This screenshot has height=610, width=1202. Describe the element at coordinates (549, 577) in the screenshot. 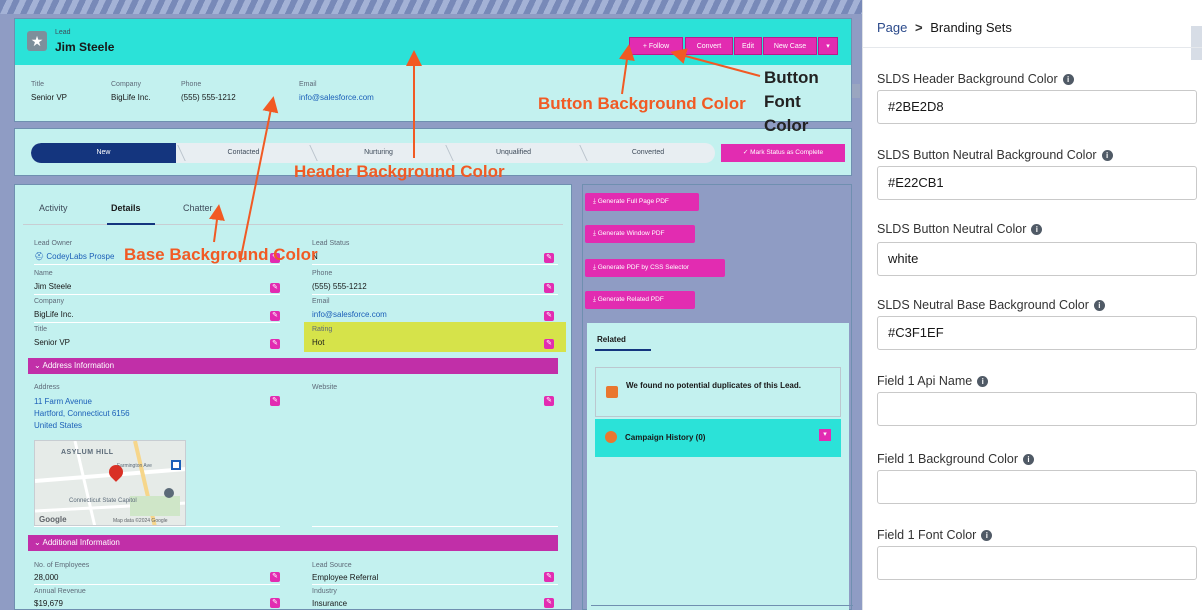

I see `edit-lead-source-icon: ✎` at that location.